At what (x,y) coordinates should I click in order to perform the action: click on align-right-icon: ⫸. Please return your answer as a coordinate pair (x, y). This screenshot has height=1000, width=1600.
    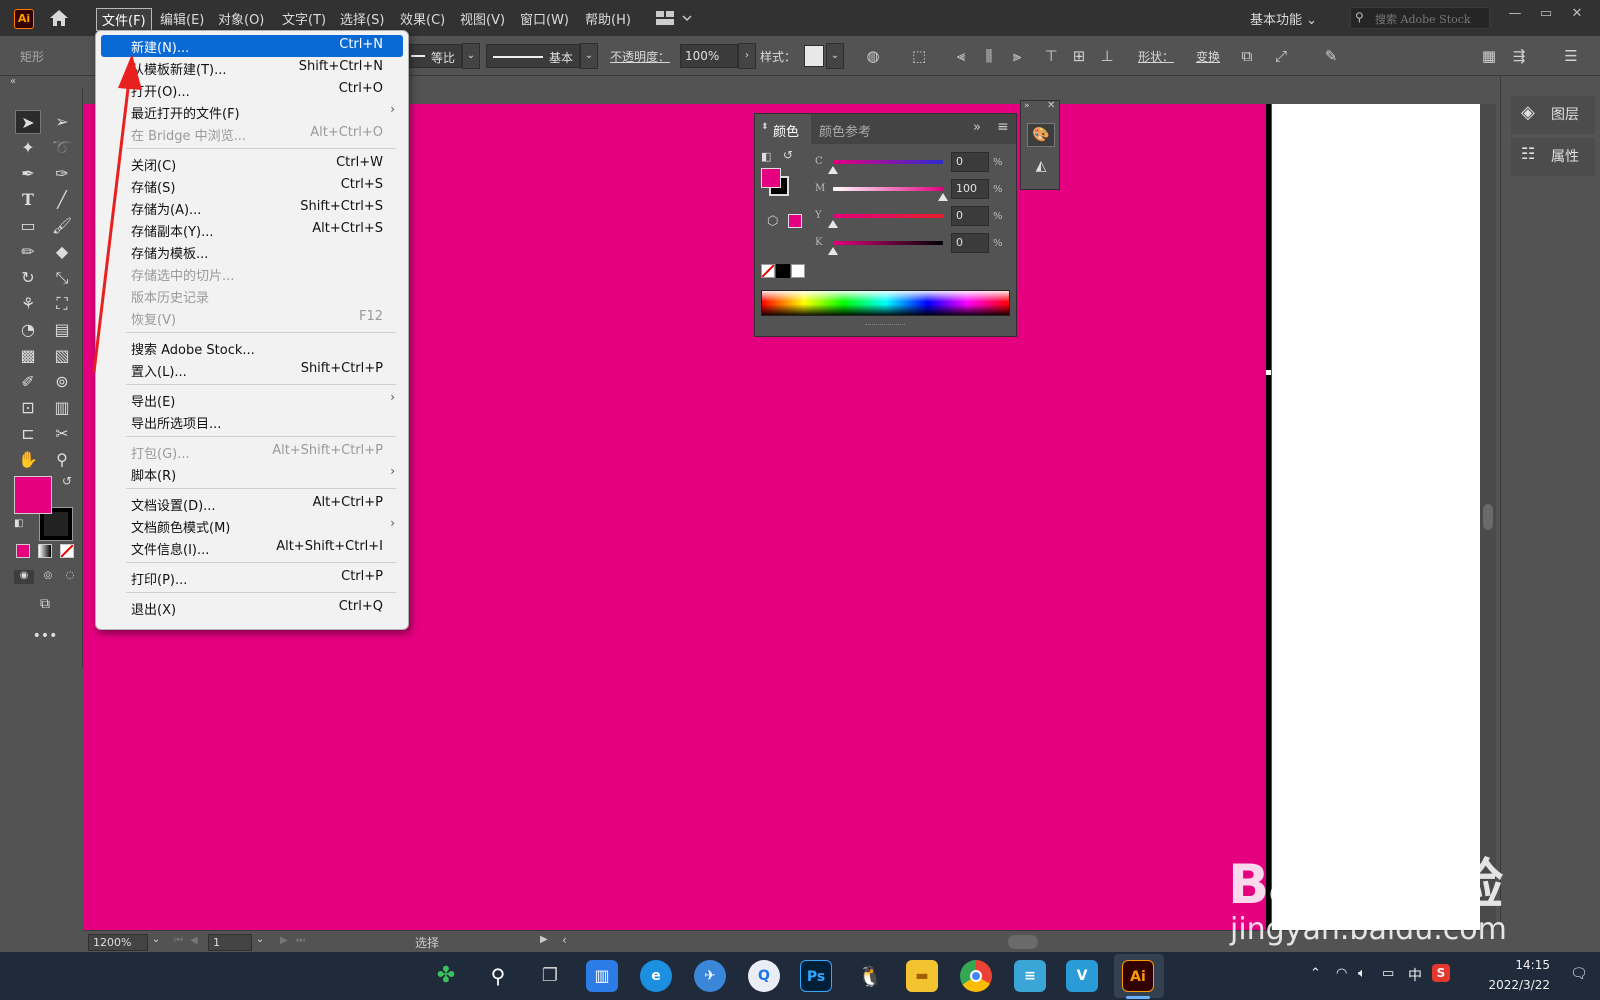
    Looking at the image, I should click on (1017, 56).